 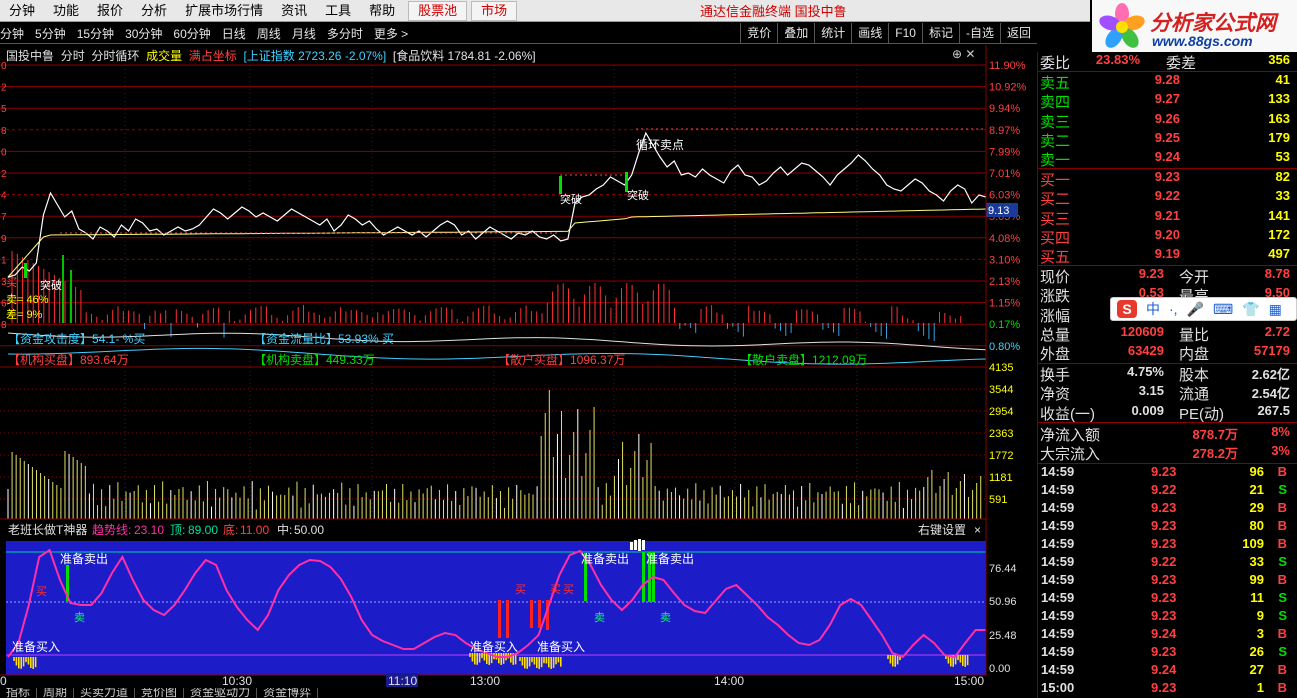 What do you see at coordinates (338, 11) in the screenshot?
I see `menu-item-tools: 工具` at bounding box center [338, 11].